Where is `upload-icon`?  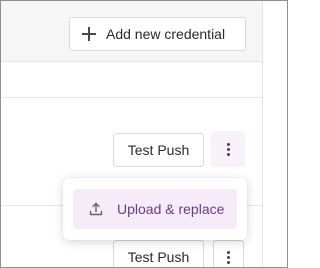 upload-icon is located at coordinates (96, 209).